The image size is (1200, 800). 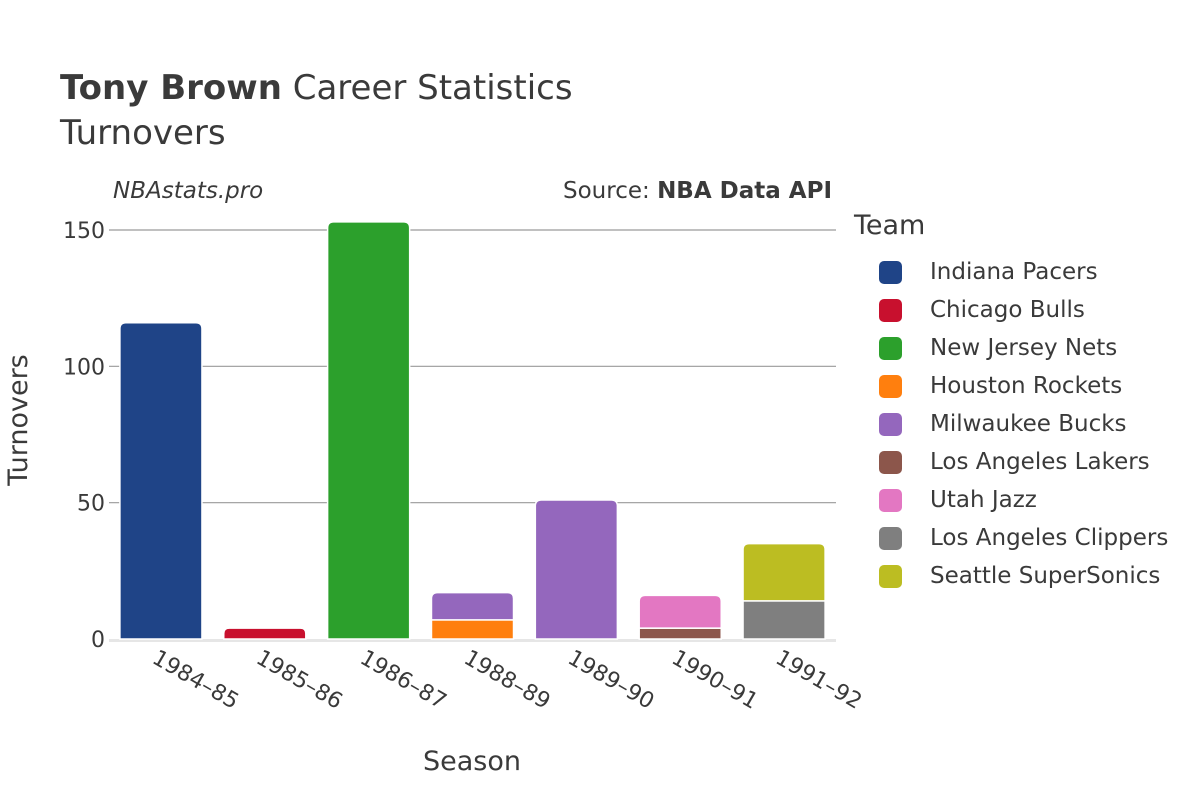 I want to click on legend-label: Utah Jazz, so click(x=983, y=500).